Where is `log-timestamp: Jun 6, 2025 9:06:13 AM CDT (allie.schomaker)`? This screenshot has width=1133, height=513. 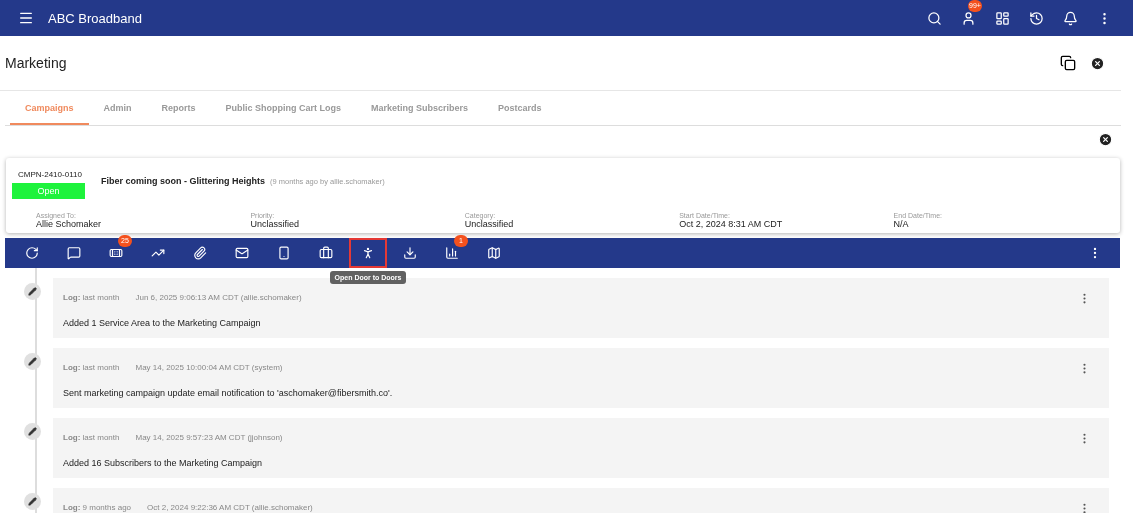
log-timestamp: Jun 6, 2025 9:06:13 AM CDT (allie.schomaker) is located at coordinates (218, 297).